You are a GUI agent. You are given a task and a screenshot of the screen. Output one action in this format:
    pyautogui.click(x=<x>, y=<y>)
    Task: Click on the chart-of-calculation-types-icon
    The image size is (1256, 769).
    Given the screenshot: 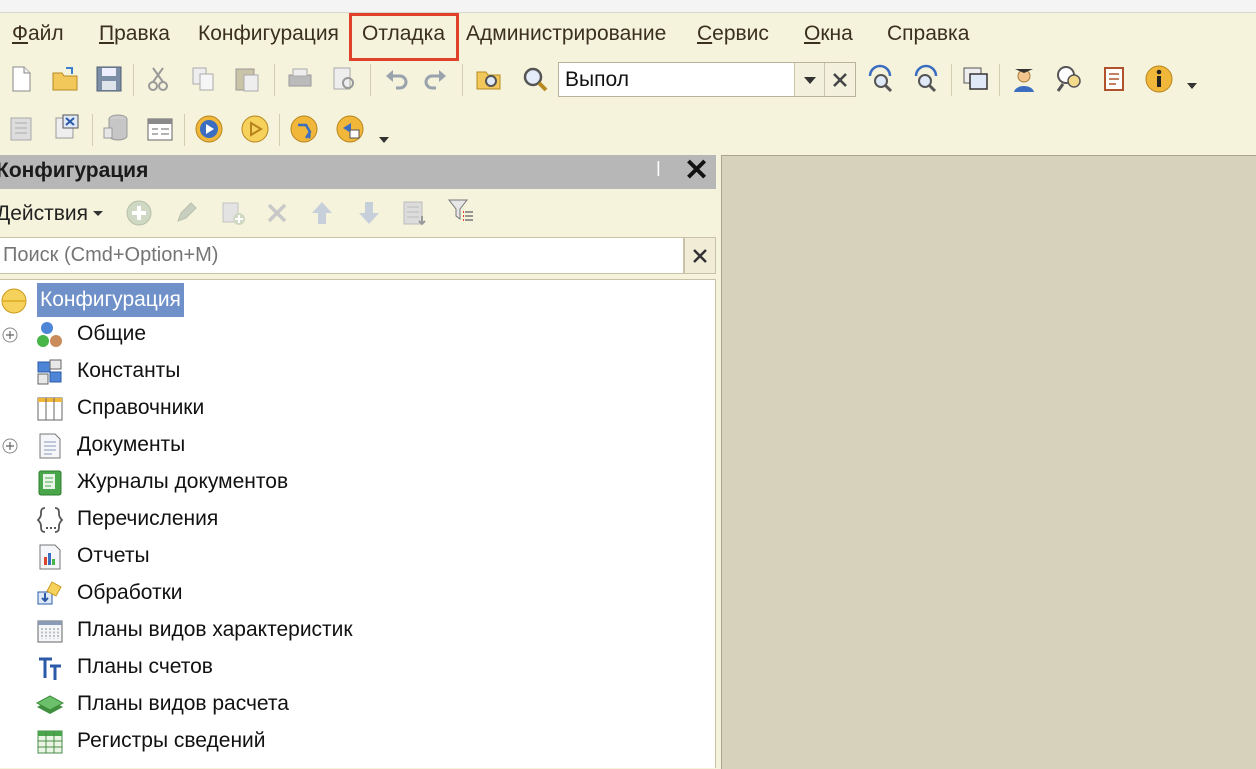 What is the action you would take?
    pyautogui.click(x=50, y=704)
    